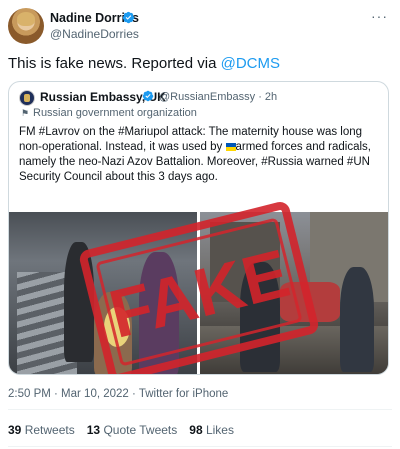 This screenshot has width=400, height=449. What do you see at coordinates (140, 430) in the screenshot?
I see `quotes-label: Quote Tweets` at bounding box center [140, 430].